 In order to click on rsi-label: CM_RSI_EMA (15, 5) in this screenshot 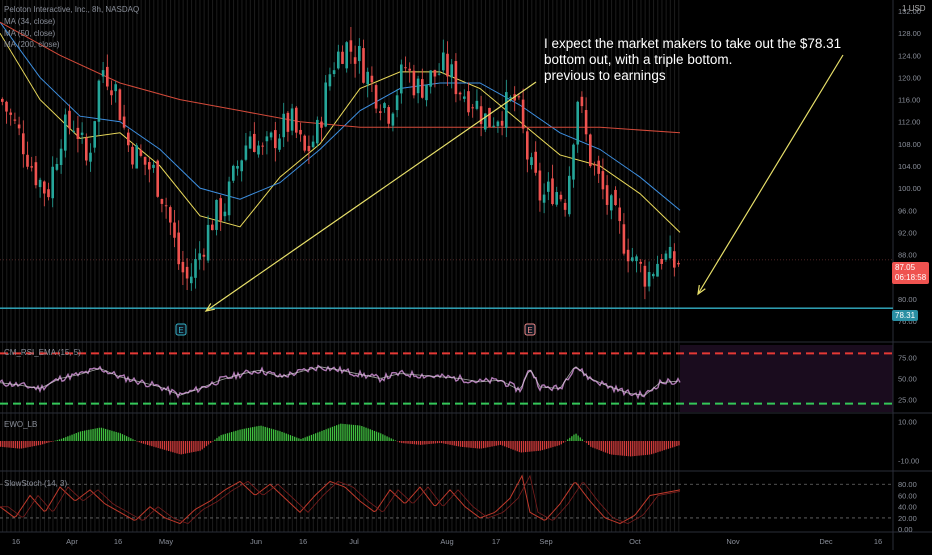, I will do `click(42, 352)`.